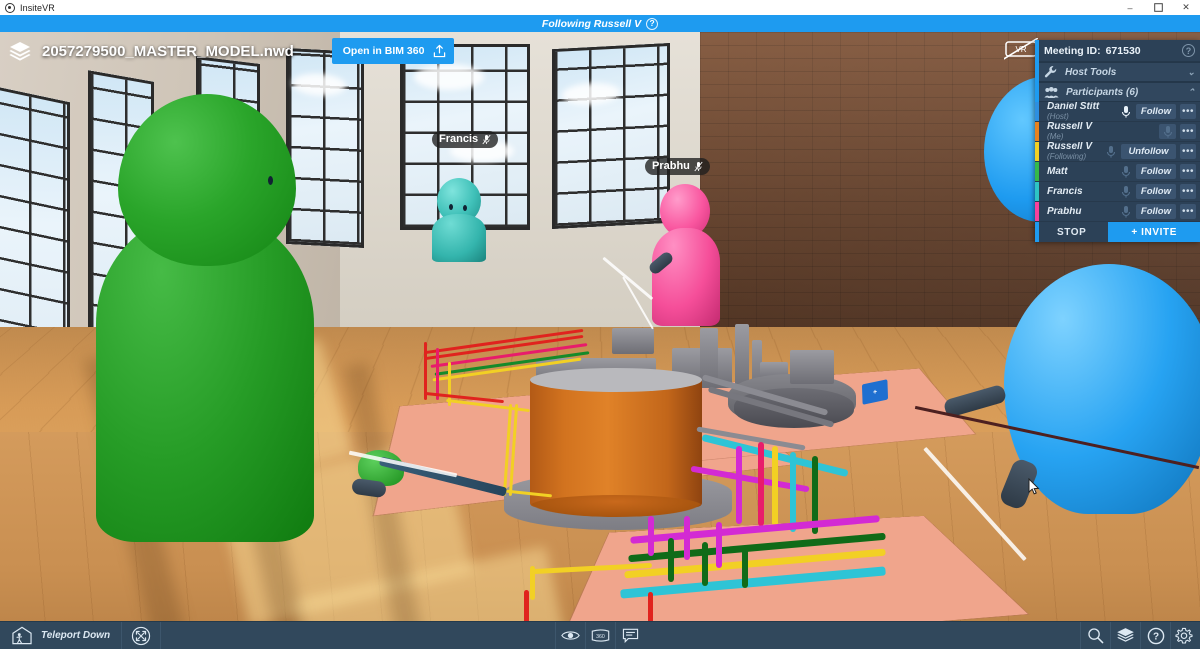  What do you see at coordinates (761, 484) in the screenshot?
I see `pipe-pink` at bounding box center [761, 484].